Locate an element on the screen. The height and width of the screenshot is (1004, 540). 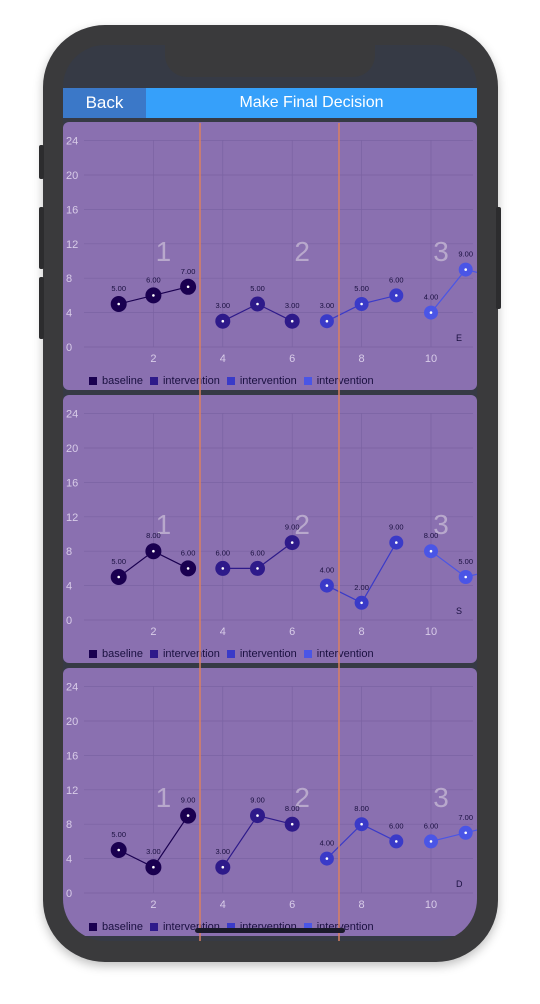
silent-switch is located at coordinates (41, 162).